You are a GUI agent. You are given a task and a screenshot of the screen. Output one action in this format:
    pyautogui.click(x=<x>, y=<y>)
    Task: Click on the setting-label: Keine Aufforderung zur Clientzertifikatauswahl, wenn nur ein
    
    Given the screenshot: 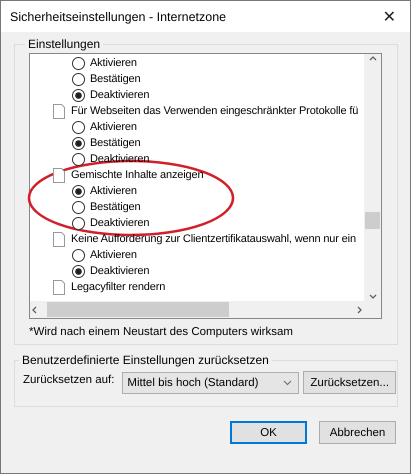 What is the action you would take?
    pyautogui.click(x=213, y=239)
    